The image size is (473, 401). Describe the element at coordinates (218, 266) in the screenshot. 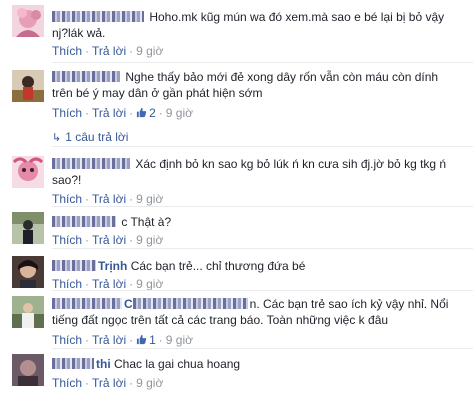

I see `comment-text: Các bạn trẻ... chỉ thương đứa bé` at that location.